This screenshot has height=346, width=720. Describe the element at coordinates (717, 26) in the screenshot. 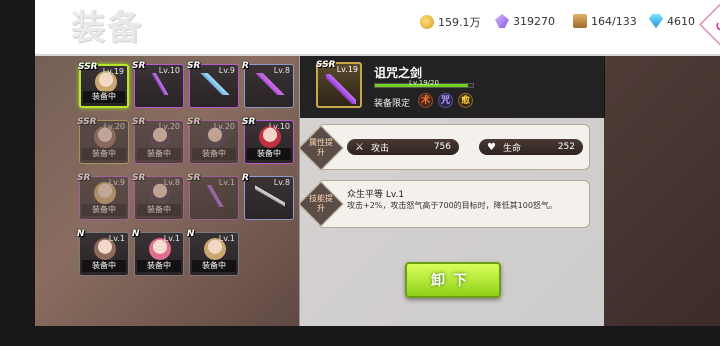

I see `back-arrow-icon: ↺` at that location.